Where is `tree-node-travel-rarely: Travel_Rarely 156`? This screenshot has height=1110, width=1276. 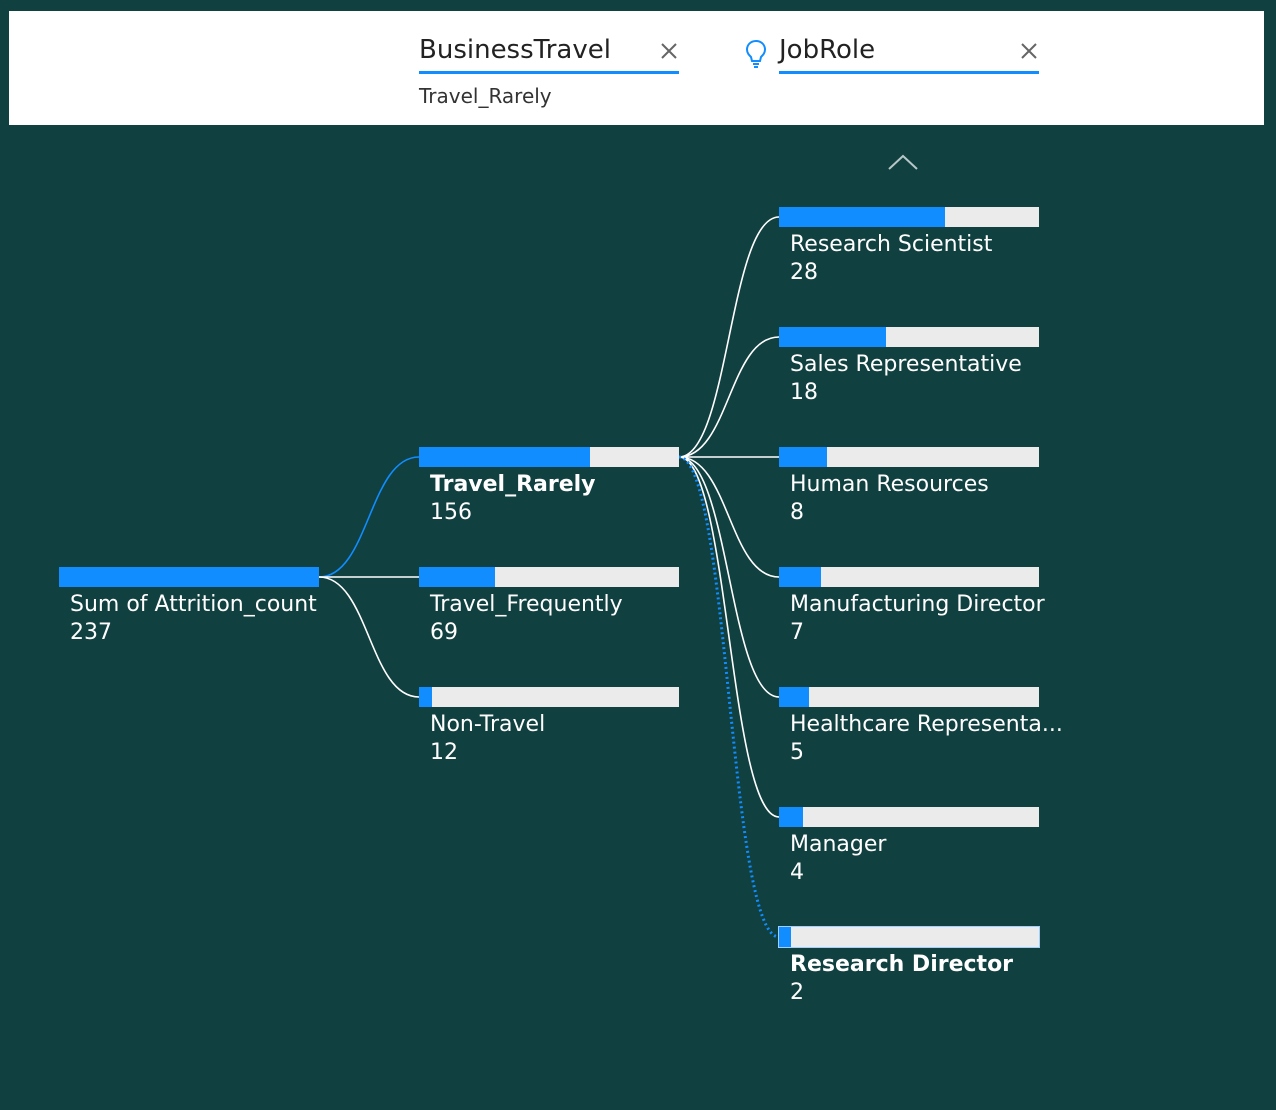
tree-node-travel-rarely: Travel_Rarely 156 is located at coordinates (549, 492).